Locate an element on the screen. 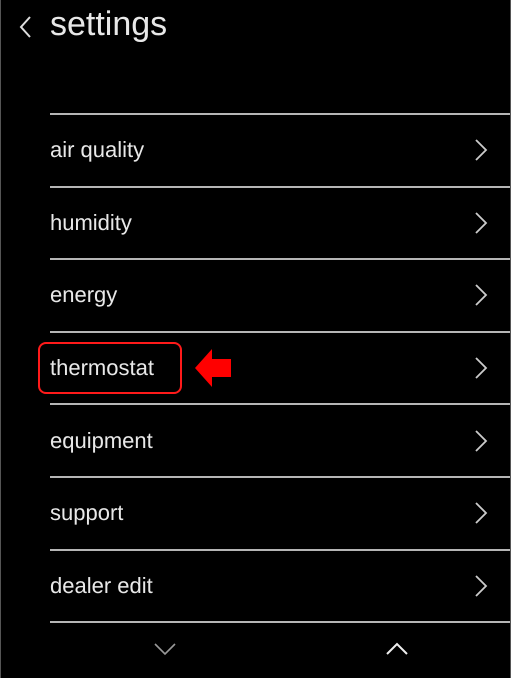 This screenshot has width=511, height=678. menu-item: energy is located at coordinates (84, 295).